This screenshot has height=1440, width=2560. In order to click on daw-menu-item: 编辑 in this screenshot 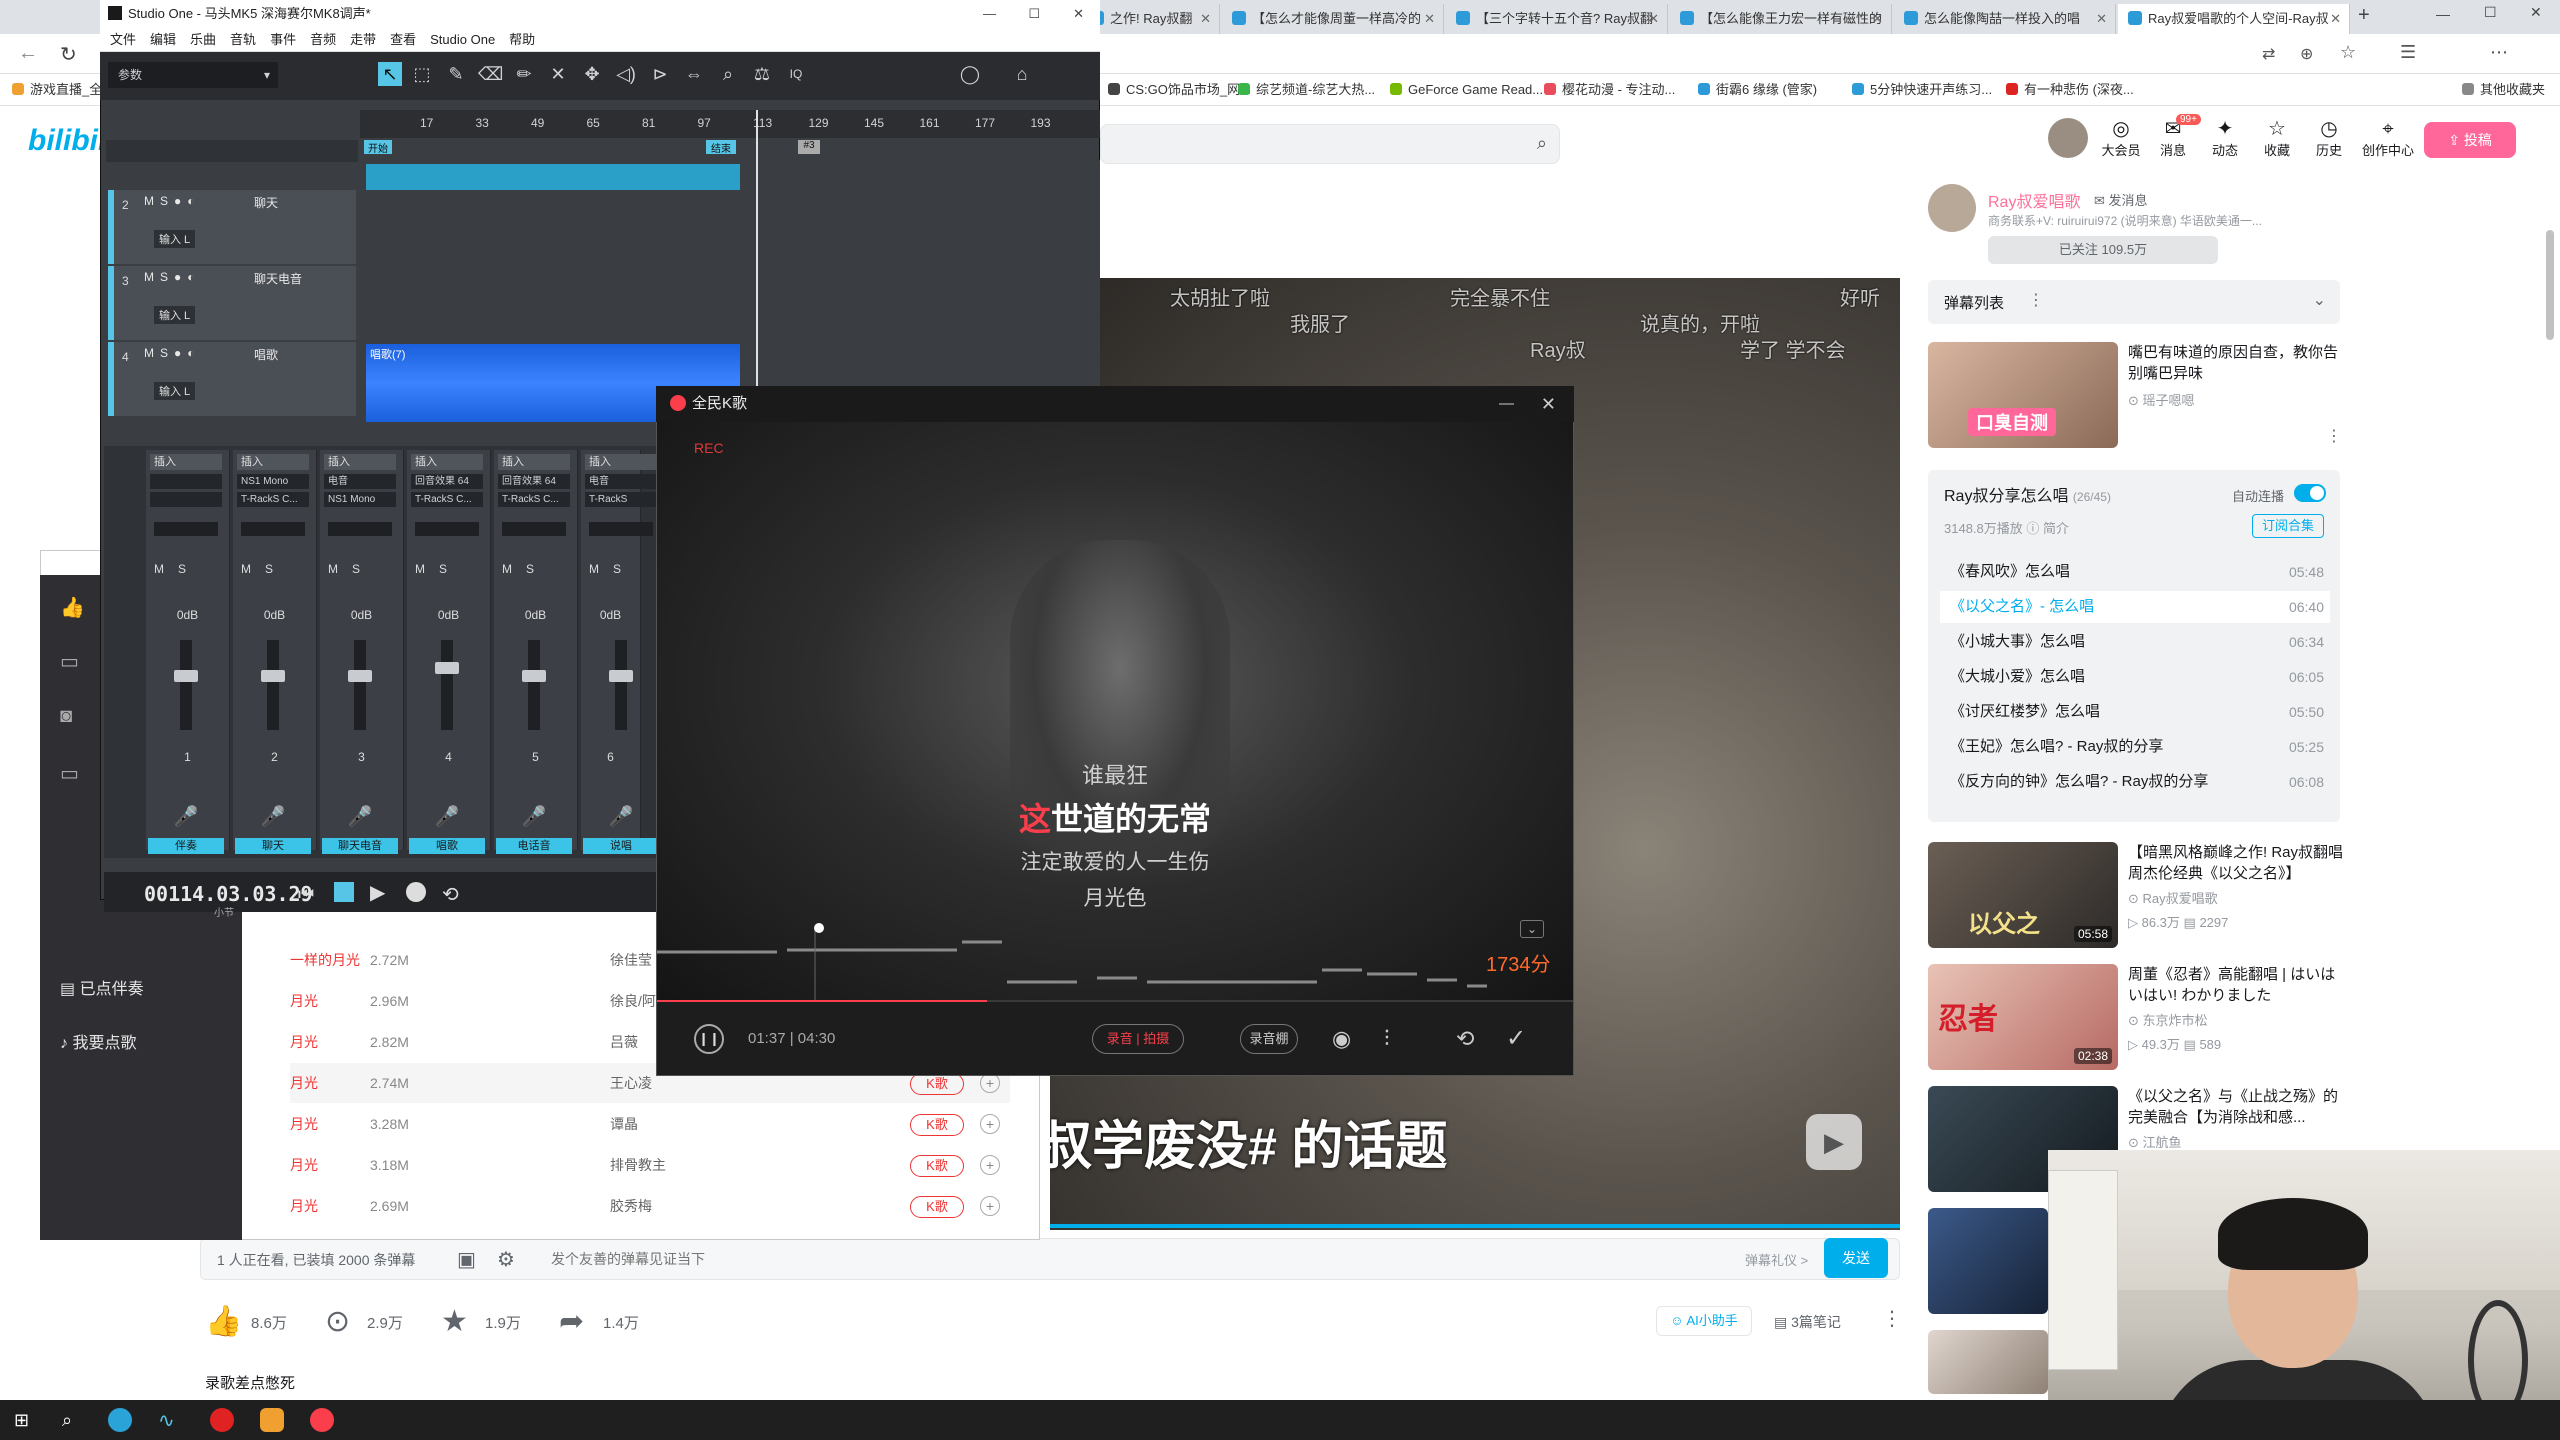, I will do `click(163, 39)`.